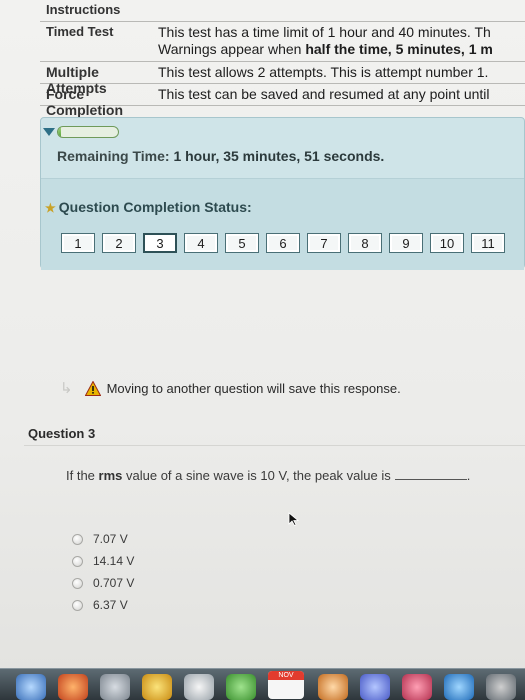 The height and width of the screenshot is (700, 525). Describe the element at coordinates (80, 31) in the screenshot. I see `timed-test-label: Timed Test` at that location.